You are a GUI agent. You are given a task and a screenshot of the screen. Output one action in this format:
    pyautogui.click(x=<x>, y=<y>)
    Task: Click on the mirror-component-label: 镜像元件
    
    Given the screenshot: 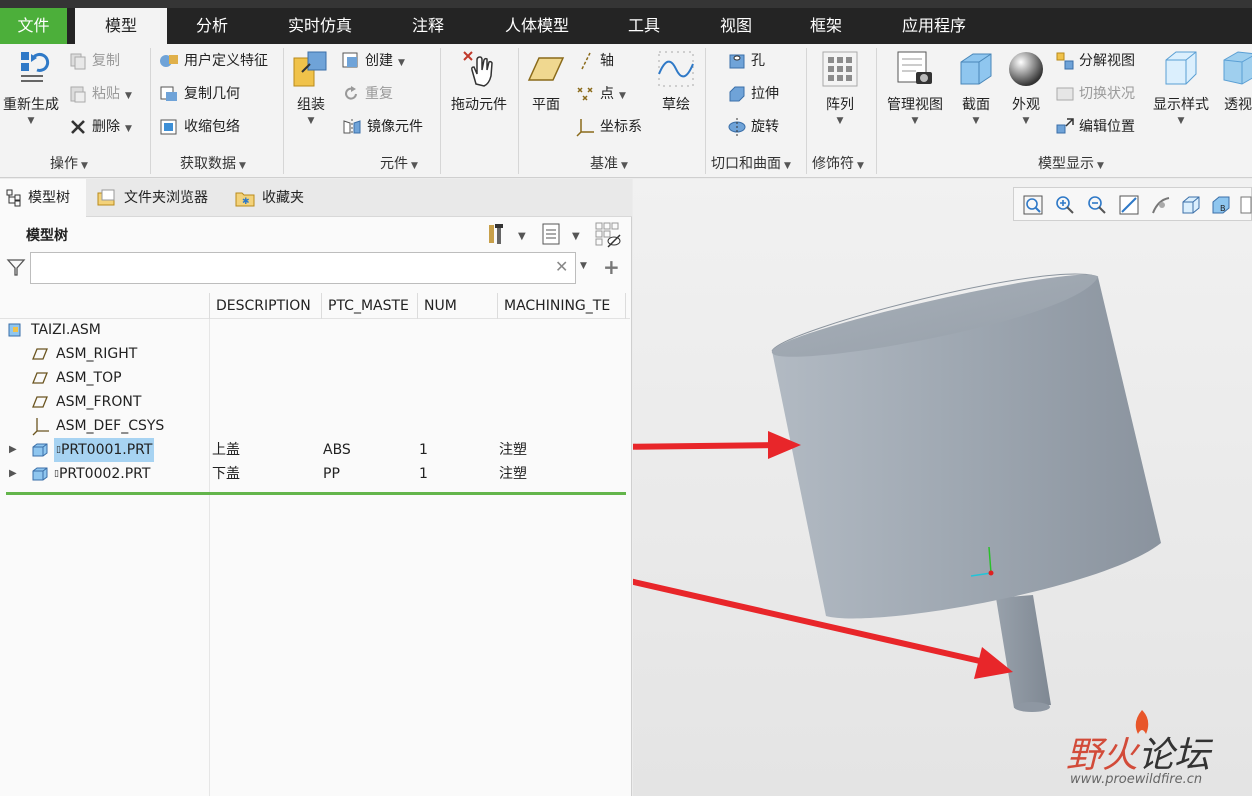 What is the action you would take?
    pyautogui.click(x=395, y=127)
    